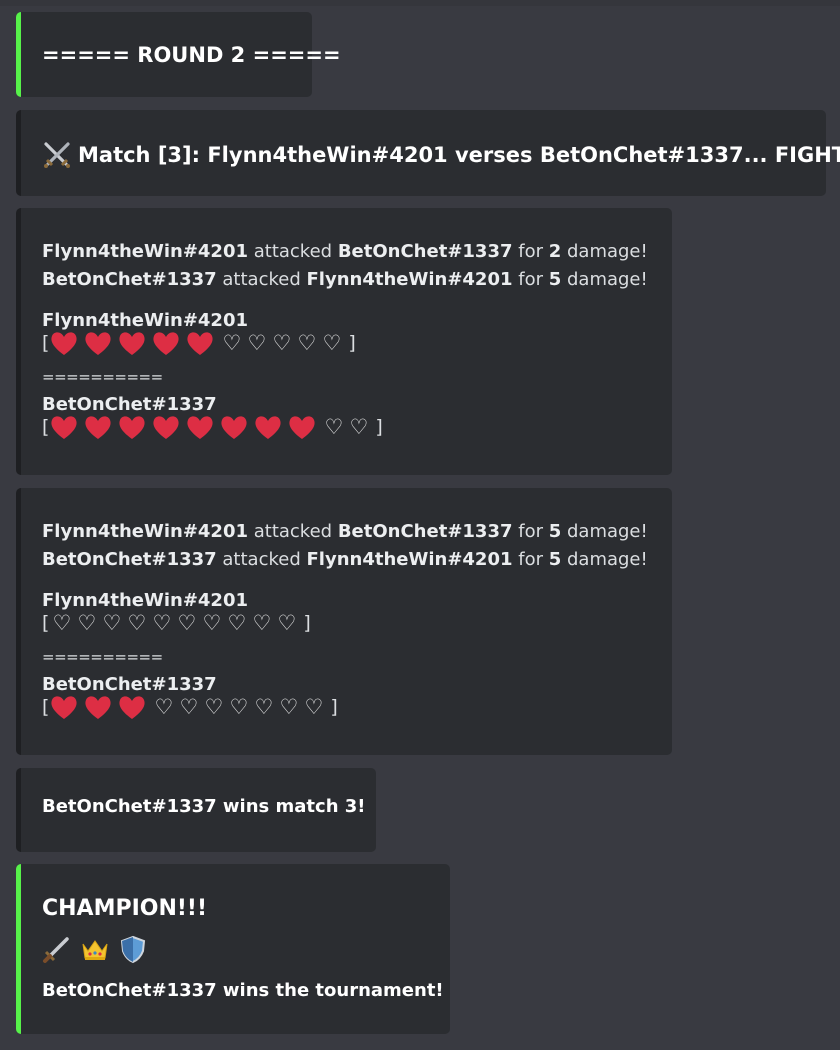 The image size is (840, 1050). I want to click on match-result-text: BetOnChet#1337 wins match 3!, so click(204, 806).